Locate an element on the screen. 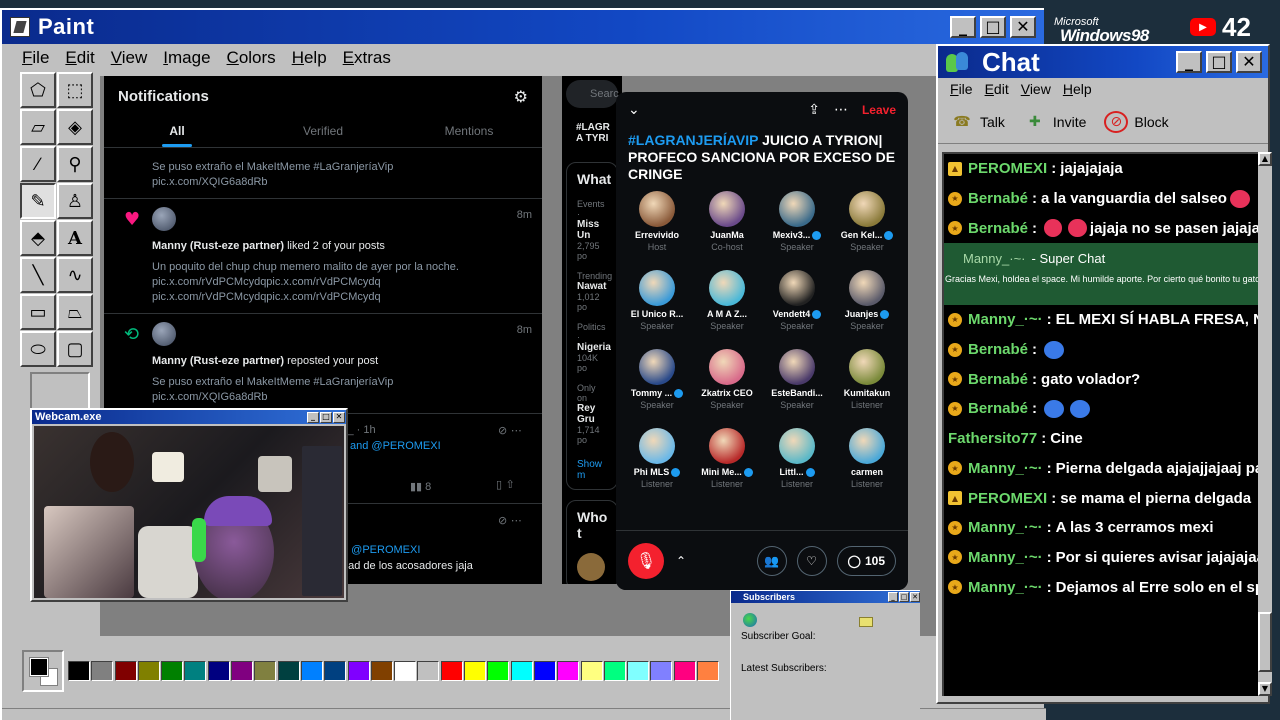 The width and height of the screenshot is (1280, 720). chat-message: ★ Bernabé: gato volador? is located at coordinates (1102, 379).